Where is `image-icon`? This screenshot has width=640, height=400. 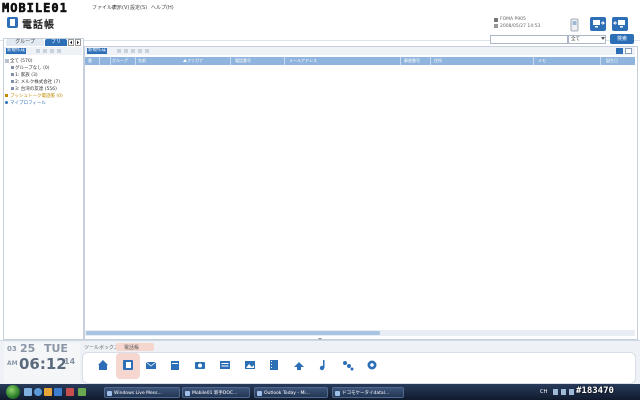 image-icon is located at coordinates (250, 365).